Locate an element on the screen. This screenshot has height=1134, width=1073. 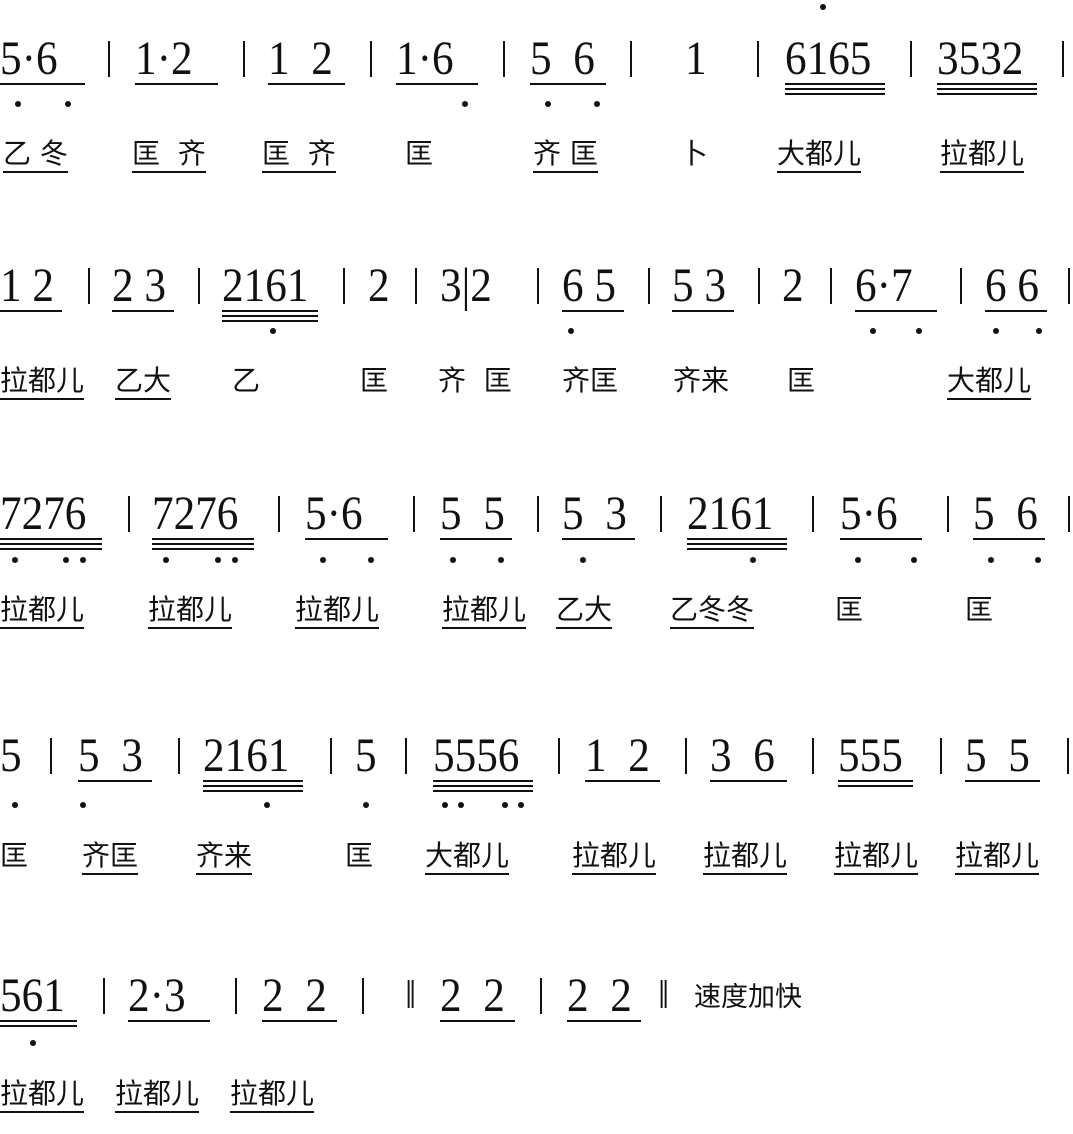
percussion-syllable: 匡 齐 is located at coordinates (169, 155).